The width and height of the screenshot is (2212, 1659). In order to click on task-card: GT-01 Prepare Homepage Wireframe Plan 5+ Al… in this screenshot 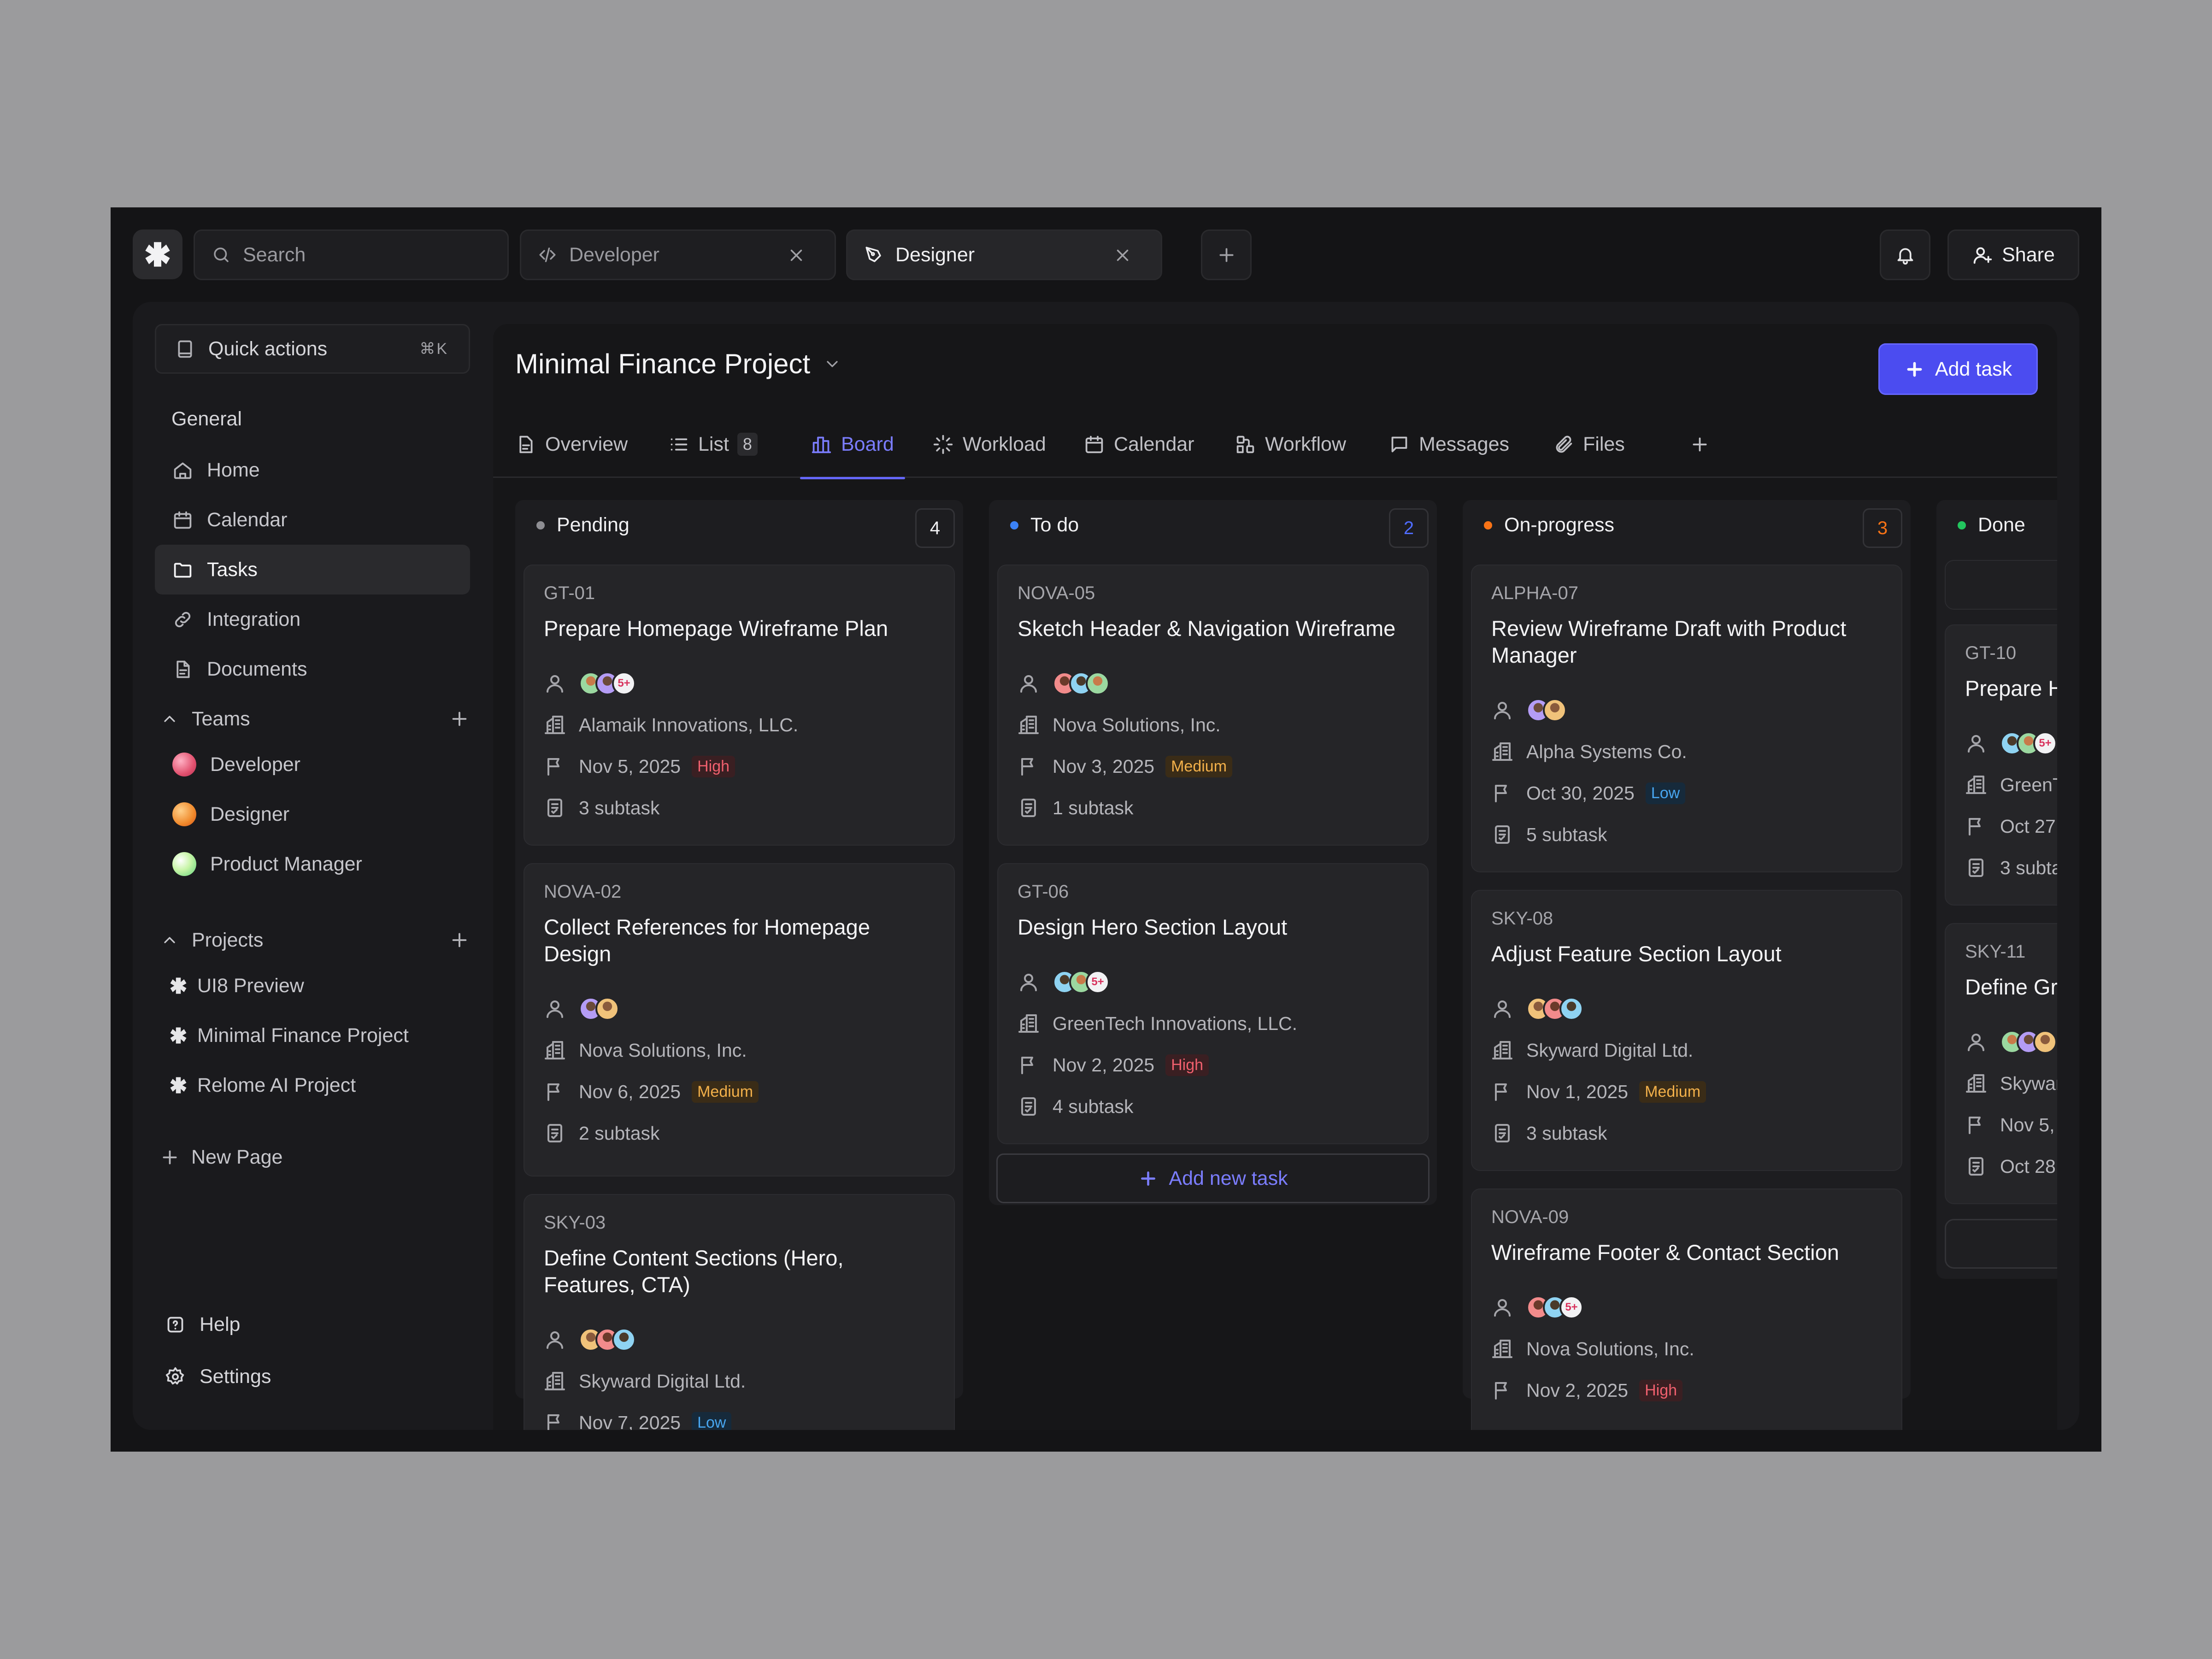, I will do `click(739, 705)`.